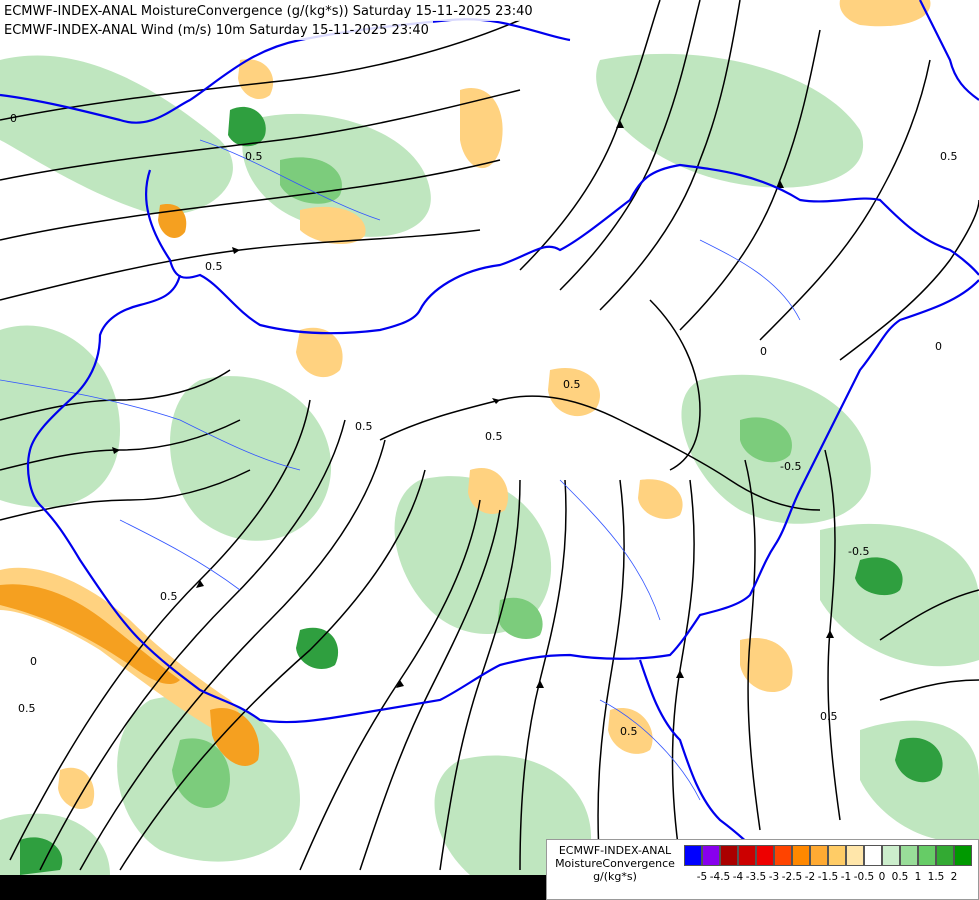 This screenshot has width=979, height=900. Describe the element at coordinates (738, 877) in the screenshot. I see `legend-tick-label: -4` at that location.